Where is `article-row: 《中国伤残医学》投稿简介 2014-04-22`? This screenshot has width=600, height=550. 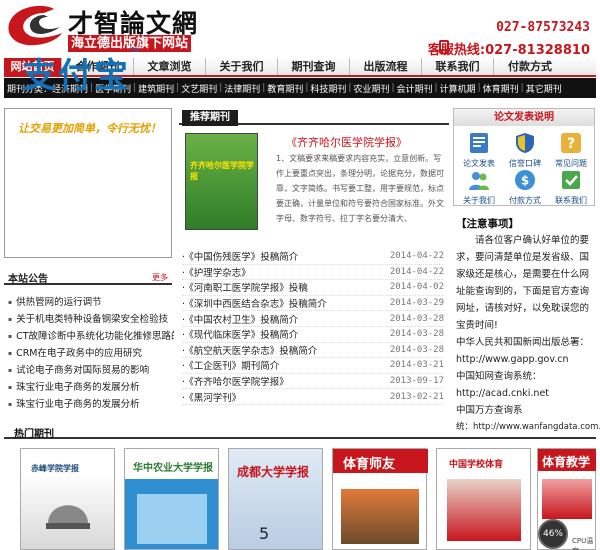
article-row: 《中国伤残医学》投稿简介 2014-04-22 is located at coordinates (313, 257).